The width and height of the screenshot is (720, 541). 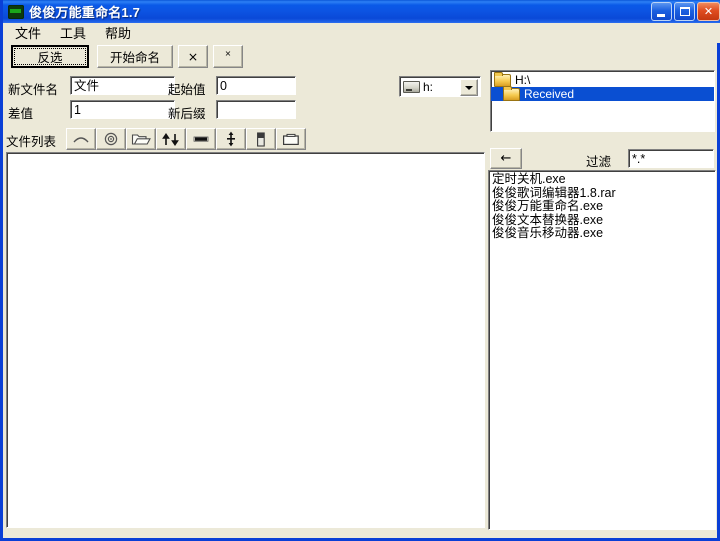 What do you see at coordinates (193, 56) in the screenshot?
I see `close-x-button: ×` at bounding box center [193, 56].